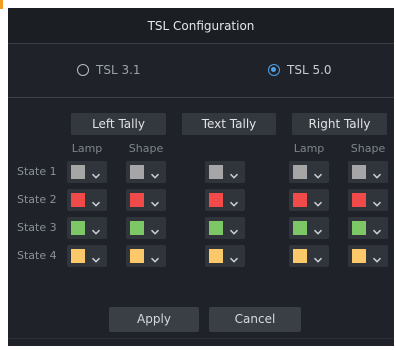 The image size is (396, 350). What do you see at coordinates (255, 319) in the screenshot?
I see `cancel-button: Cancel` at bounding box center [255, 319].